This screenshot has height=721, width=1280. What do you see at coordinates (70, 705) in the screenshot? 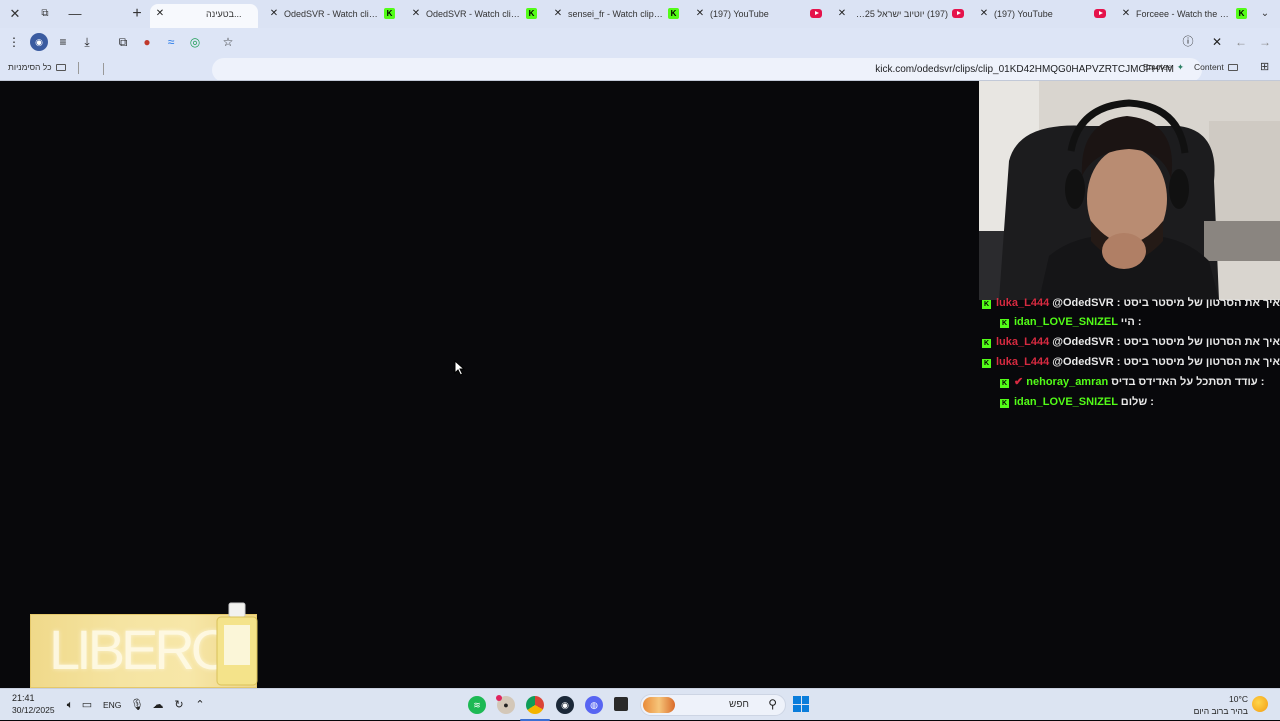
I see `volume-icon: 🔈︎` at bounding box center [70, 705].